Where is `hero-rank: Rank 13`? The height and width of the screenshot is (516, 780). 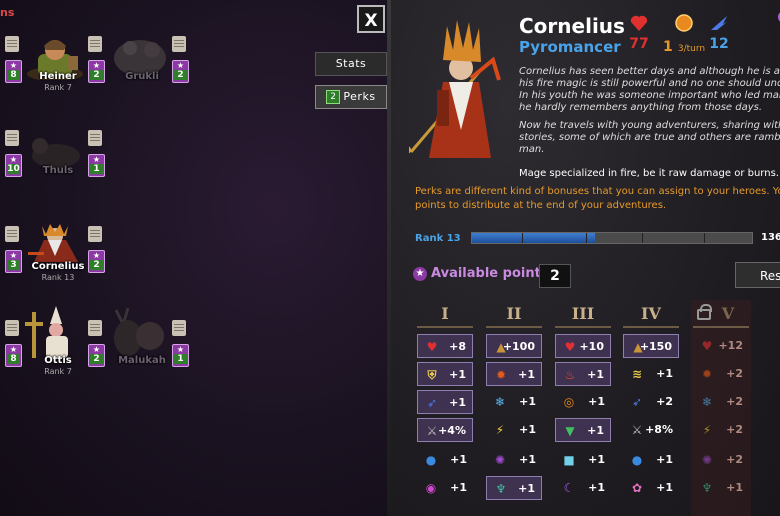
hero-rank: Rank 13 is located at coordinates (58, 277).